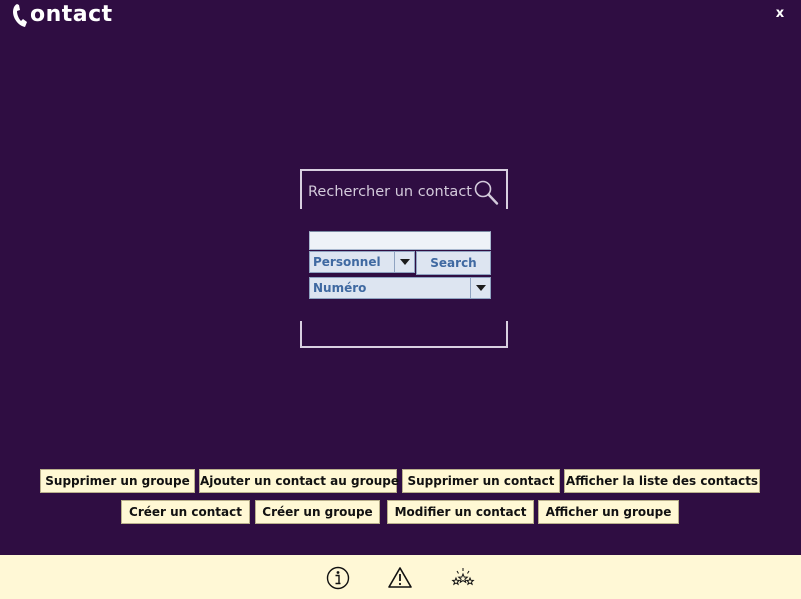 Image resolution: width=801 pixels, height=599 pixels. What do you see at coordinates (400, 288) in the screenshot?
I see `search-field-select: Numéro` at bounding box center [400, 288].